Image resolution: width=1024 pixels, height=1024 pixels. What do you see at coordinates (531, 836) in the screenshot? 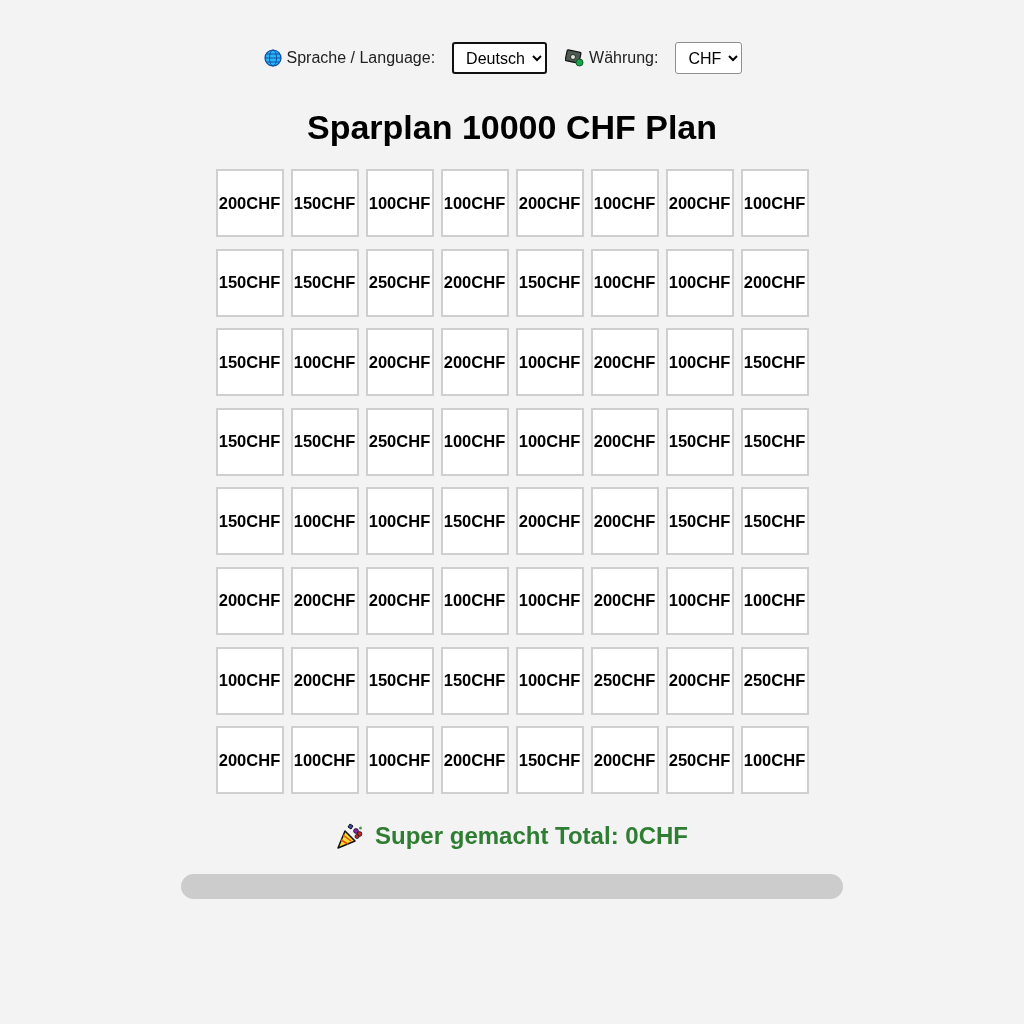
I see `total-message: Super gemacht Total: 0CHF` at bounding box center [531, 836].